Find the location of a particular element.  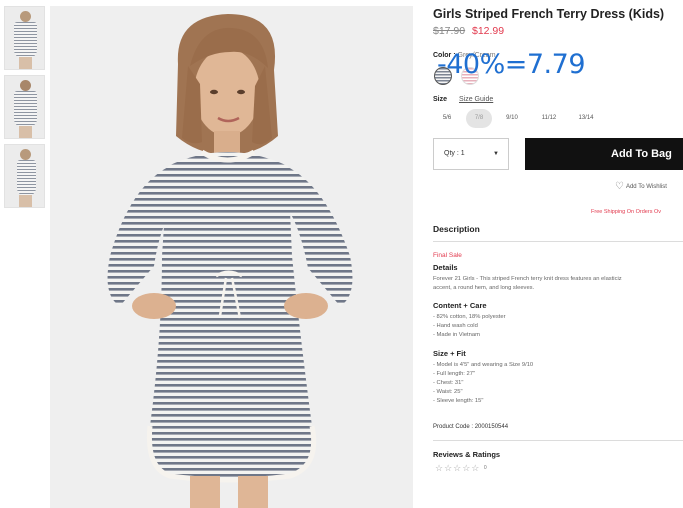

size-fit-heading: Size + Fit is located at coordinates (449, 353).